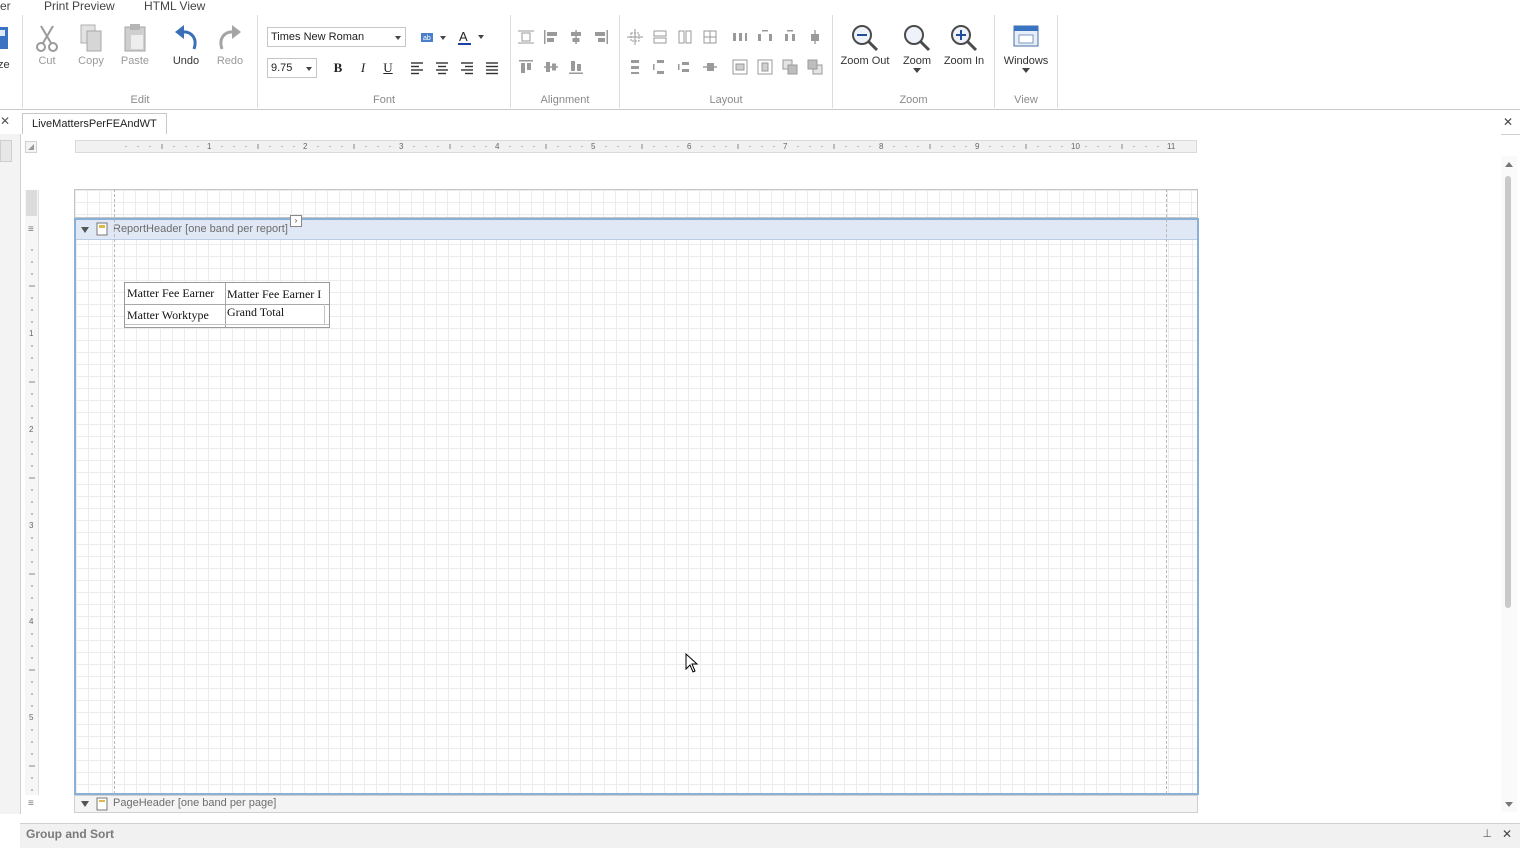 The height and width of the screenshot is (848, 1520). I want to click on dock-panel-handle, so click(6, 151).